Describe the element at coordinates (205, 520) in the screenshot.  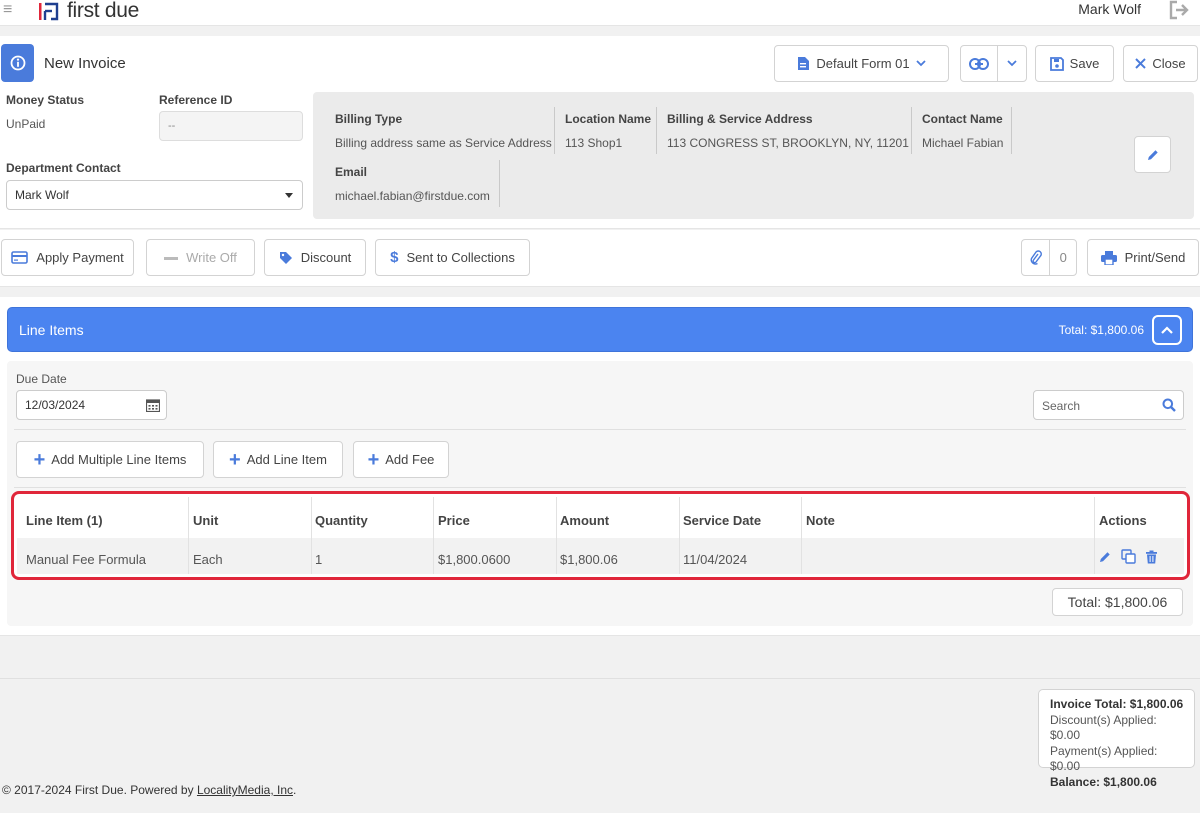
I see `column-header-unit: Unit` at that location.